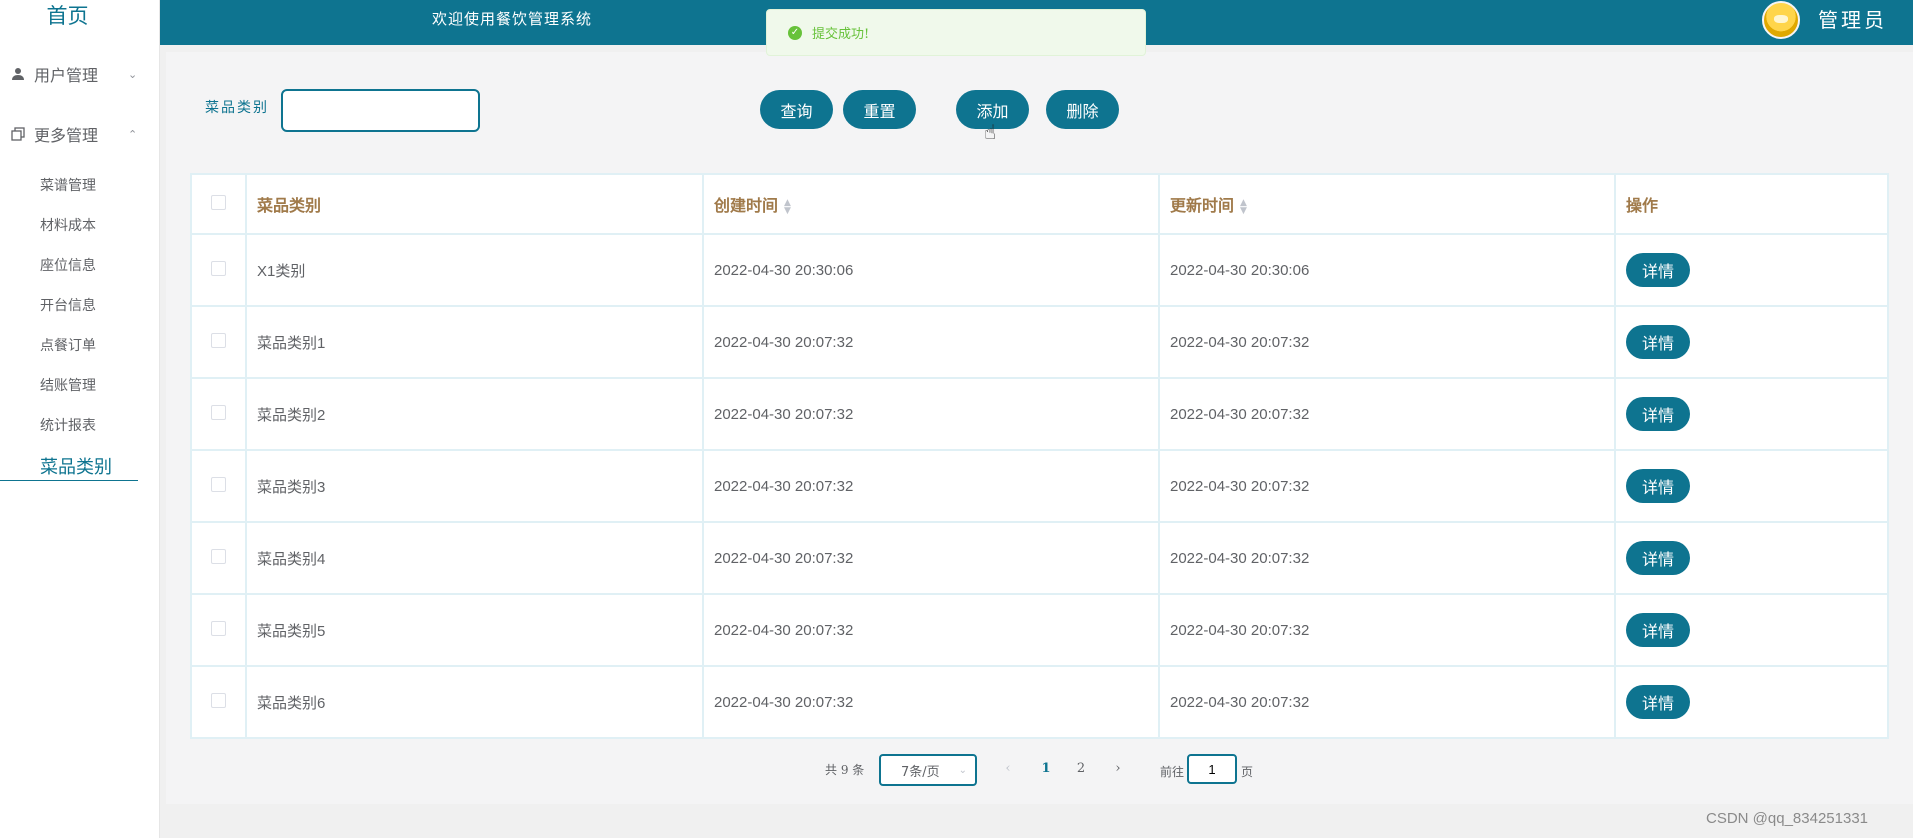 The image size is (1913, 838). I want to click on sidebar-item-reports: 统计报表, so click(68, 425).